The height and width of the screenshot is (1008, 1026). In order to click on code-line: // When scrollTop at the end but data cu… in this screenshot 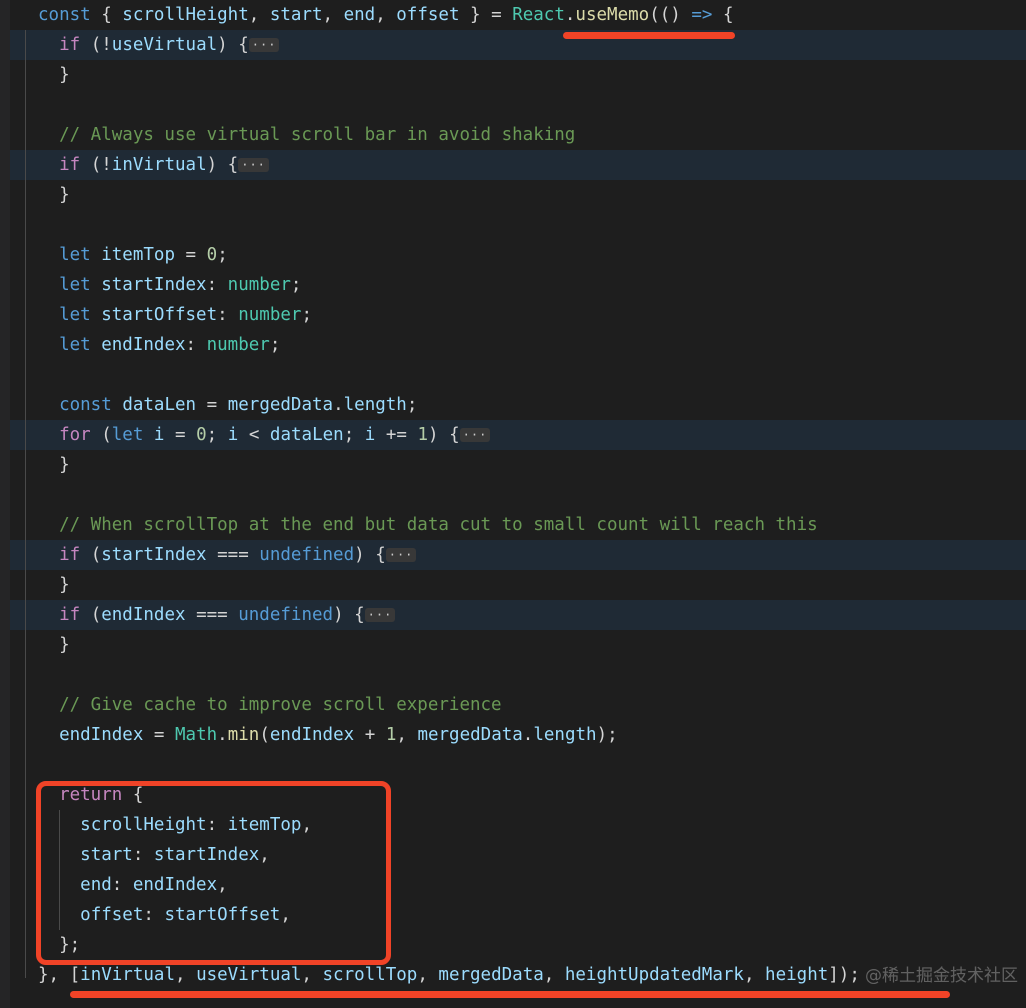, I will do `click(438, 525)`.